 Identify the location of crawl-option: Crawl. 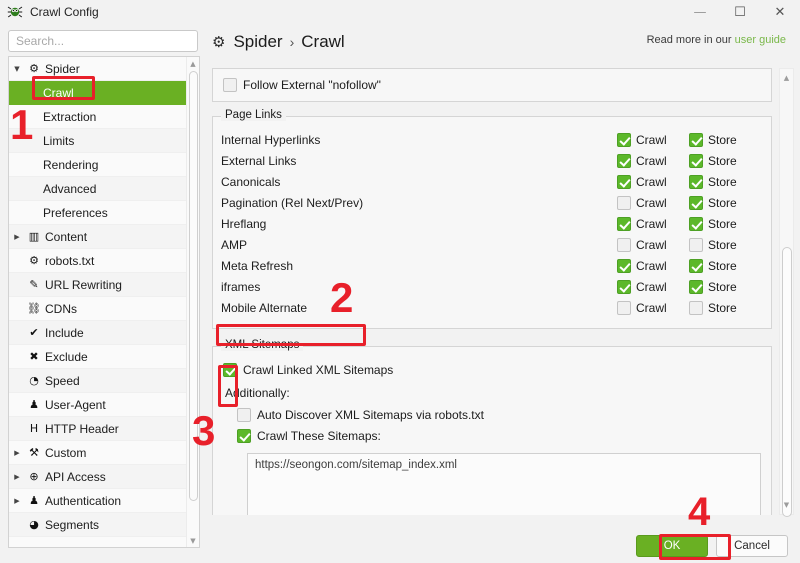
(653, 307).